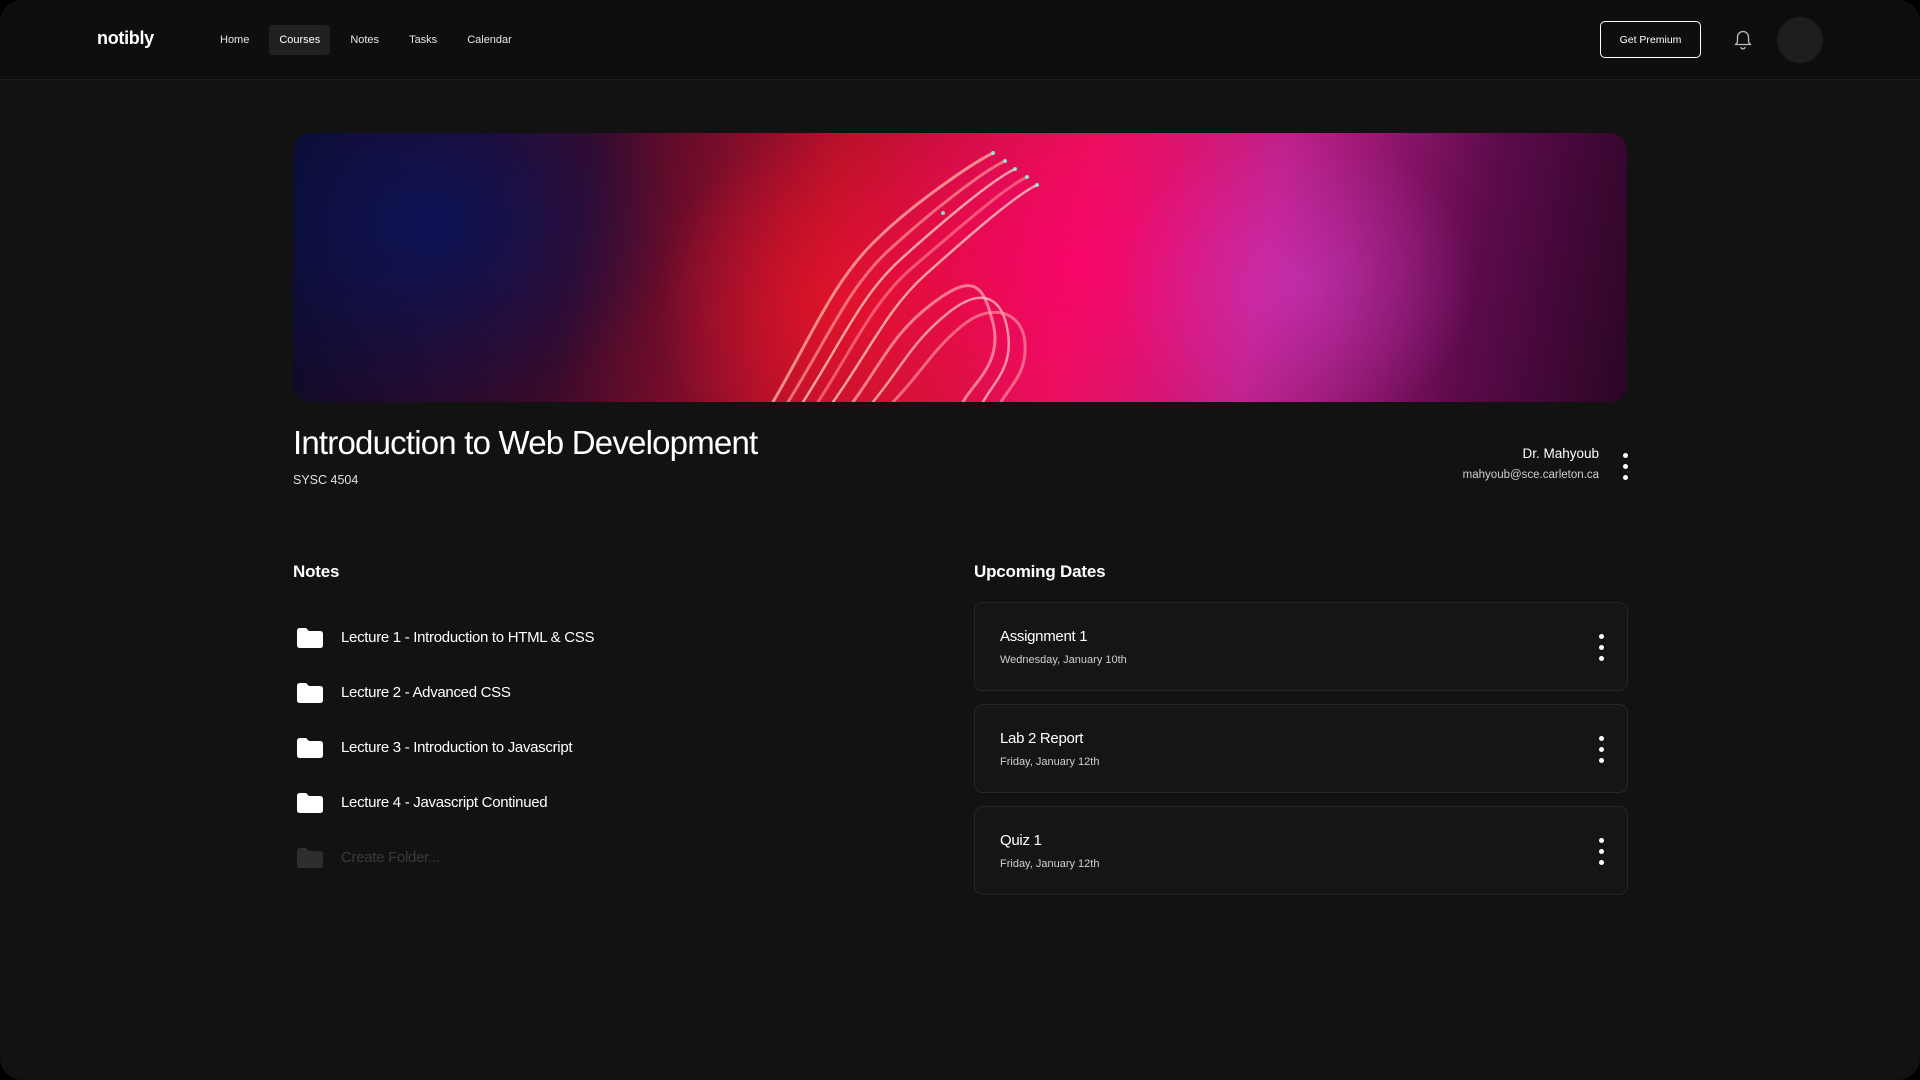 The width and height of the screenshot is (1920, 1080). Describe the element at coordinates (457, 747) in the screenshot. I see `folder-label: Lecture 3 - Introduction to Javascript` at that location.